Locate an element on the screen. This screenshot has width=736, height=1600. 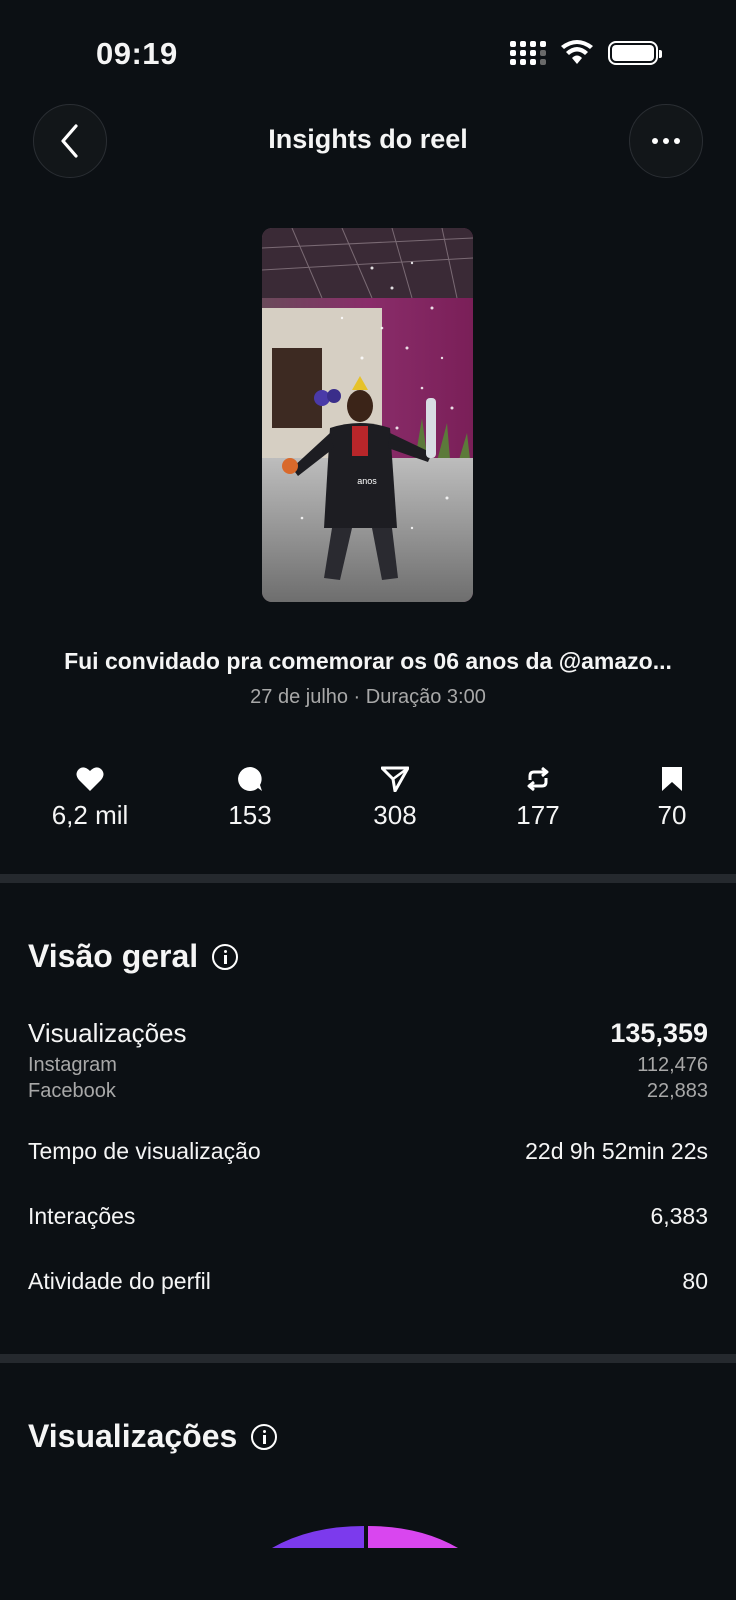
more-options-button is located at coordinates (666, 141).